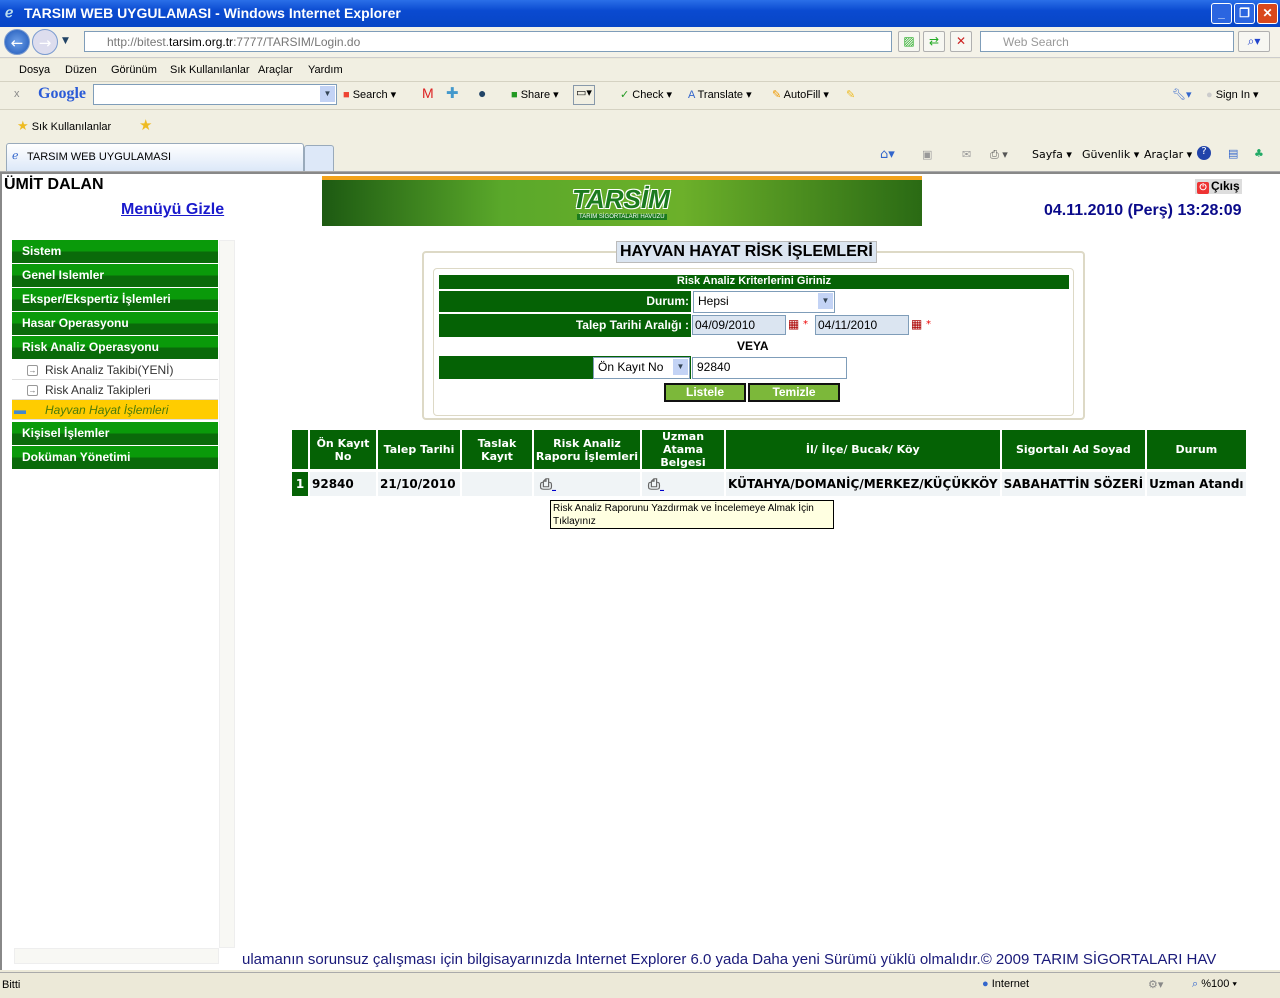  What do you see at coordinates (622, 201) in the screenshot?
I see `tarsim-banner: TARSİM TARIM SİGORTALARI HAVUZU` at bounding box center [622, 201].